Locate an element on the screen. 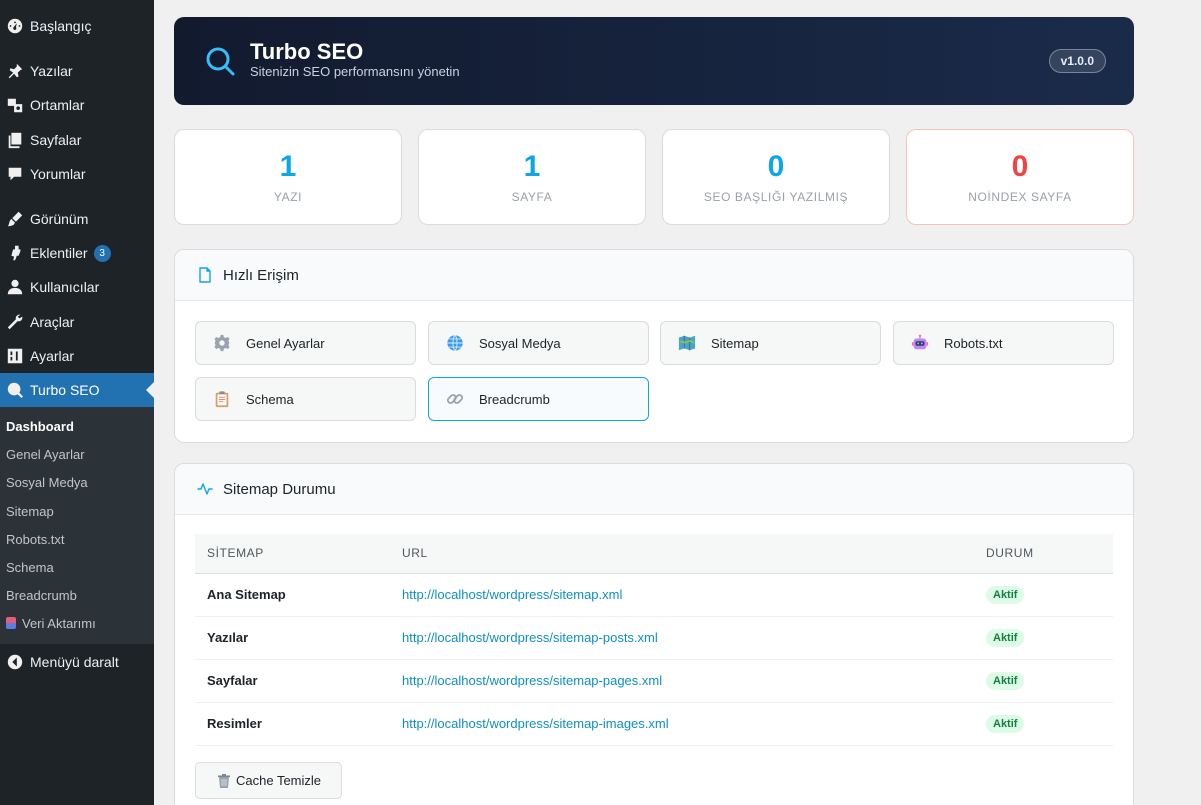 Image resolution: width=1201 pixels, height=805 pixels. menu-item-media: Ortamlar is located at coordinates (77, 105).